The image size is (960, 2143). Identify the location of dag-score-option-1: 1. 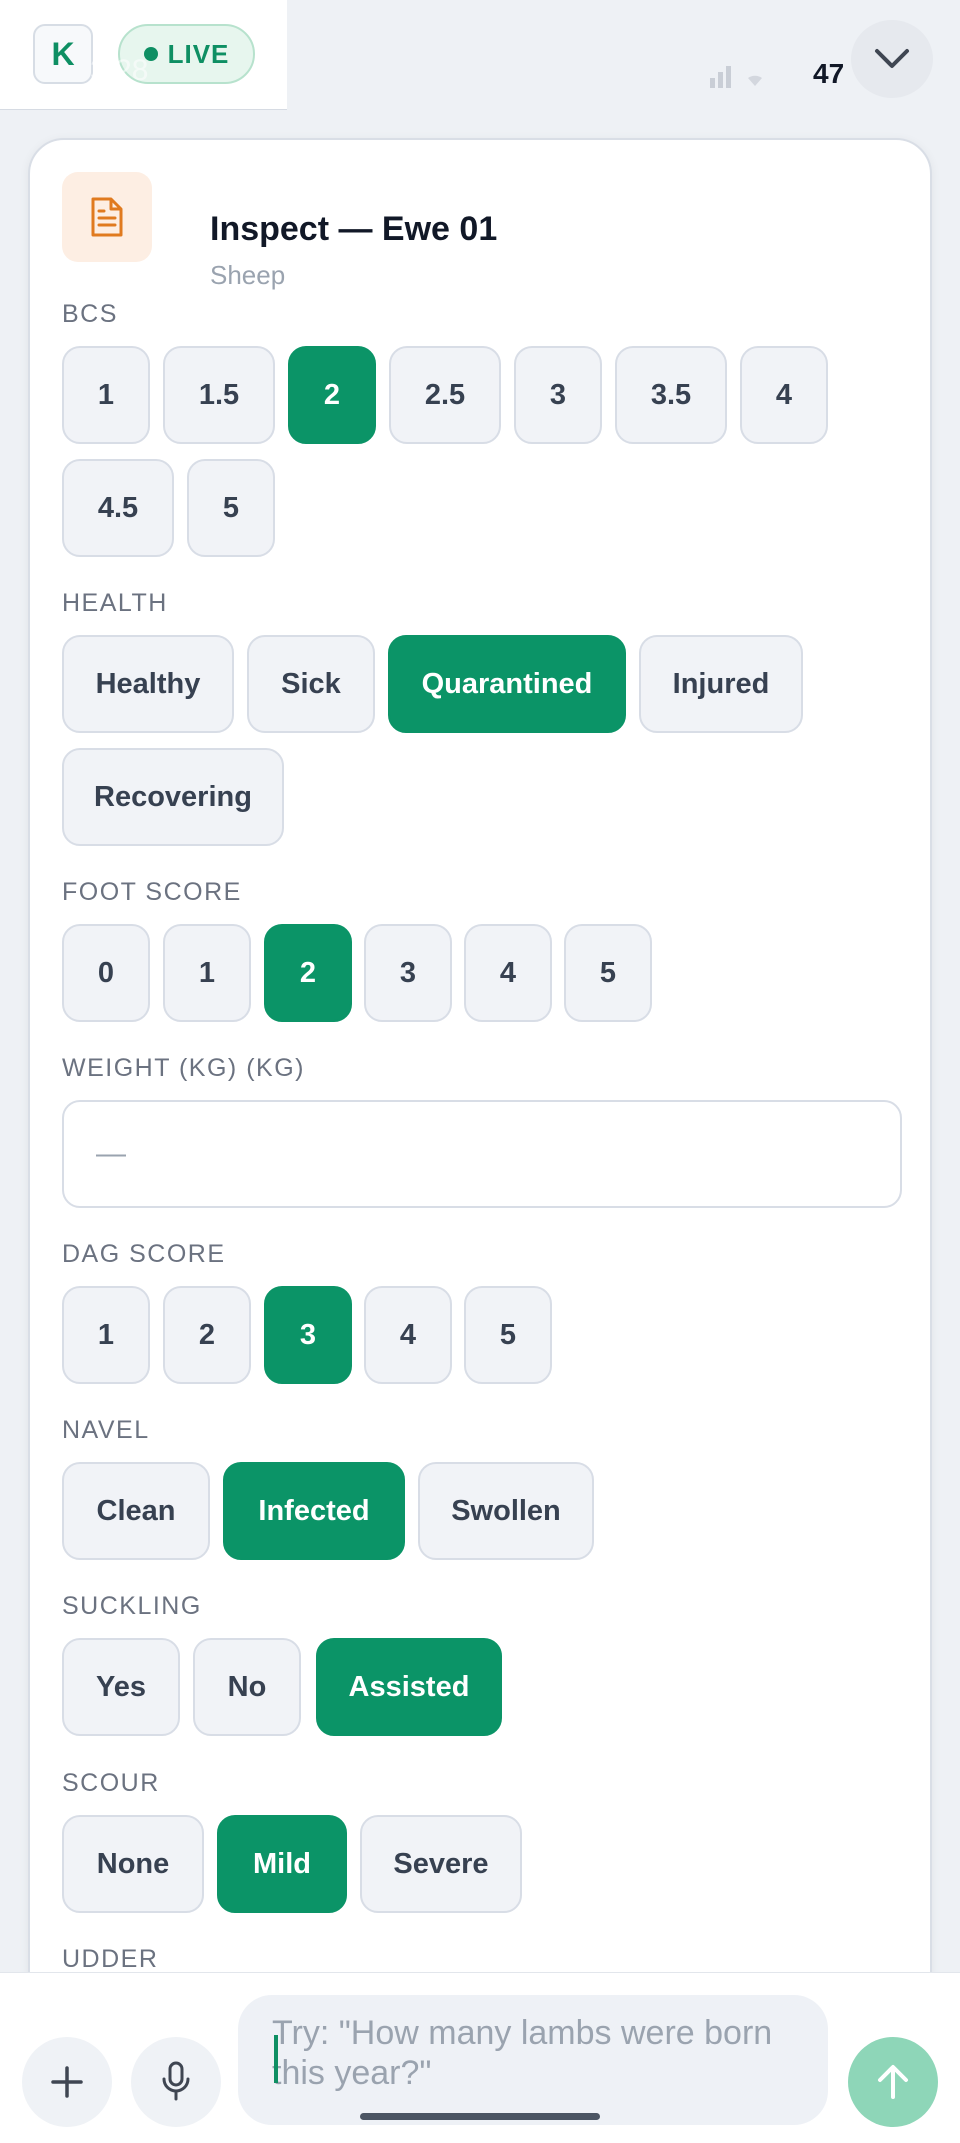
(106, 1335).